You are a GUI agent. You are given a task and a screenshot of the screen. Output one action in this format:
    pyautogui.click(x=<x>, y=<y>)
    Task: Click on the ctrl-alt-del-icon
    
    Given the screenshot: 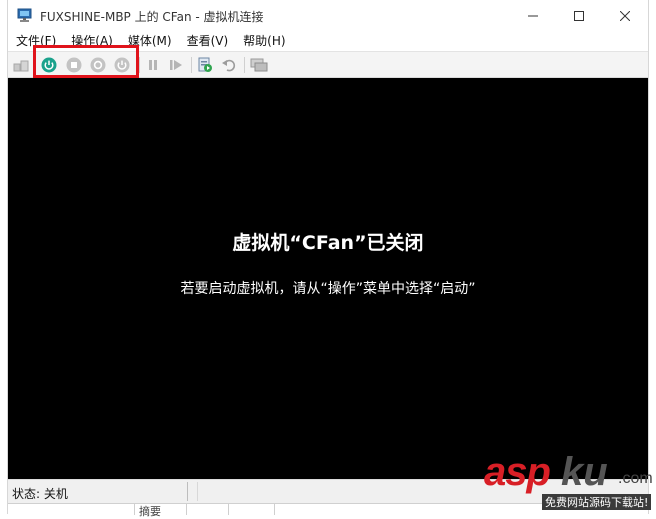 What is the action you would take?
    pyautogui.click(x=21, y=66)
    